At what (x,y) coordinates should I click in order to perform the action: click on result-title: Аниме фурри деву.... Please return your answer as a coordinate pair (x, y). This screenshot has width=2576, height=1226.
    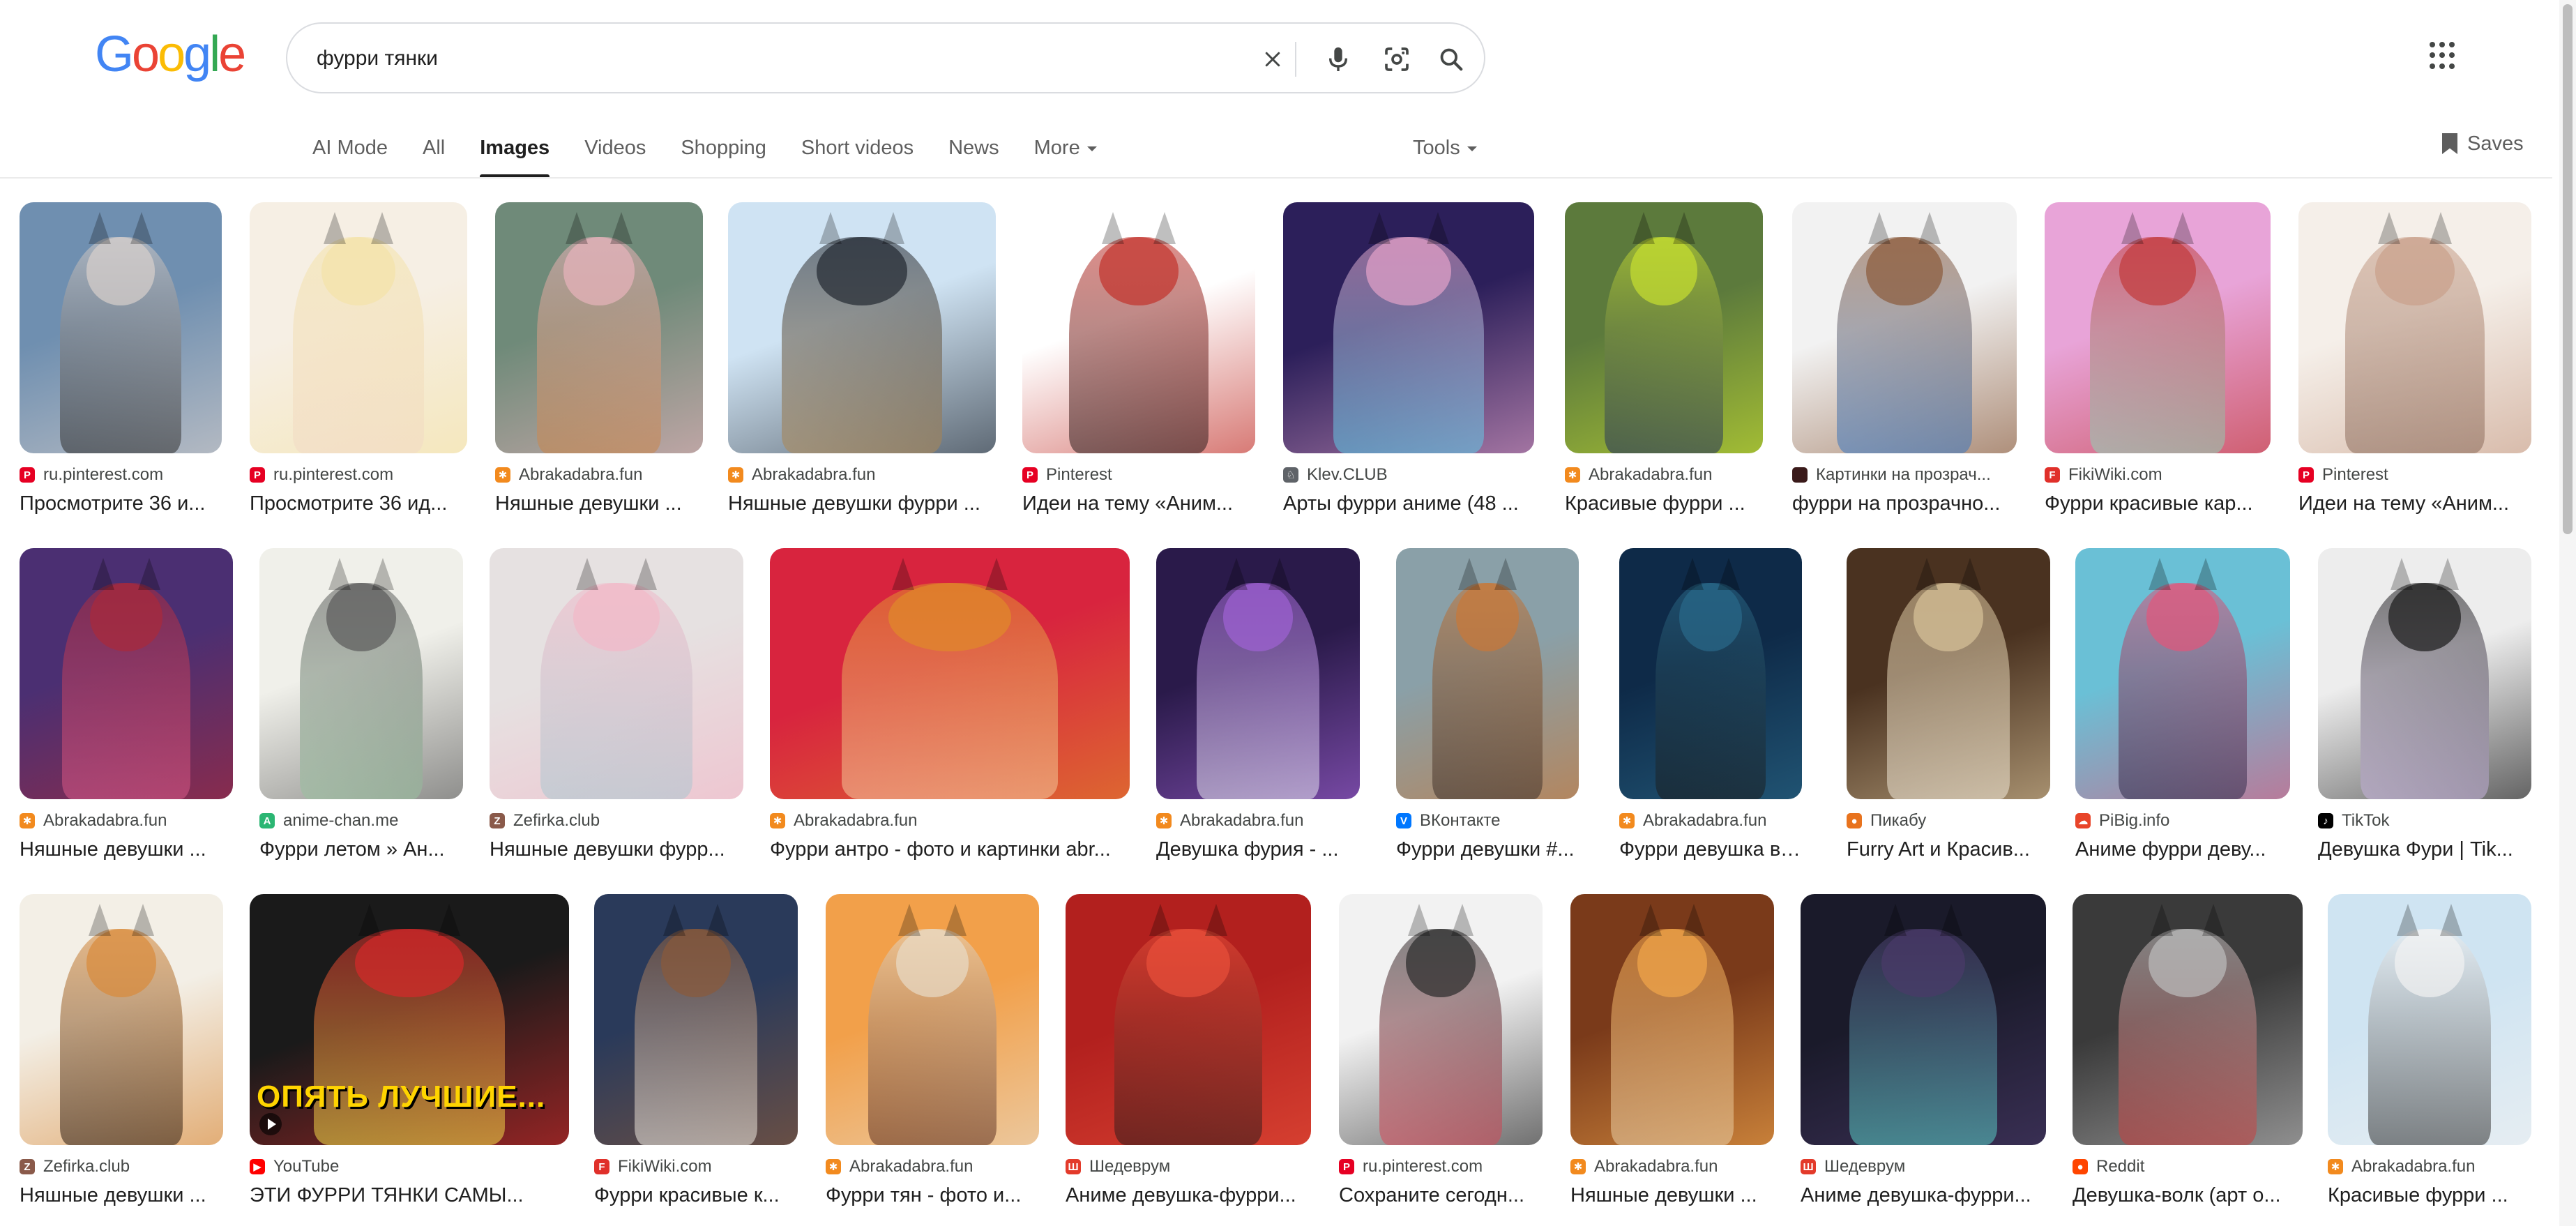
    Looking at the image, I should click on (2182, 850).